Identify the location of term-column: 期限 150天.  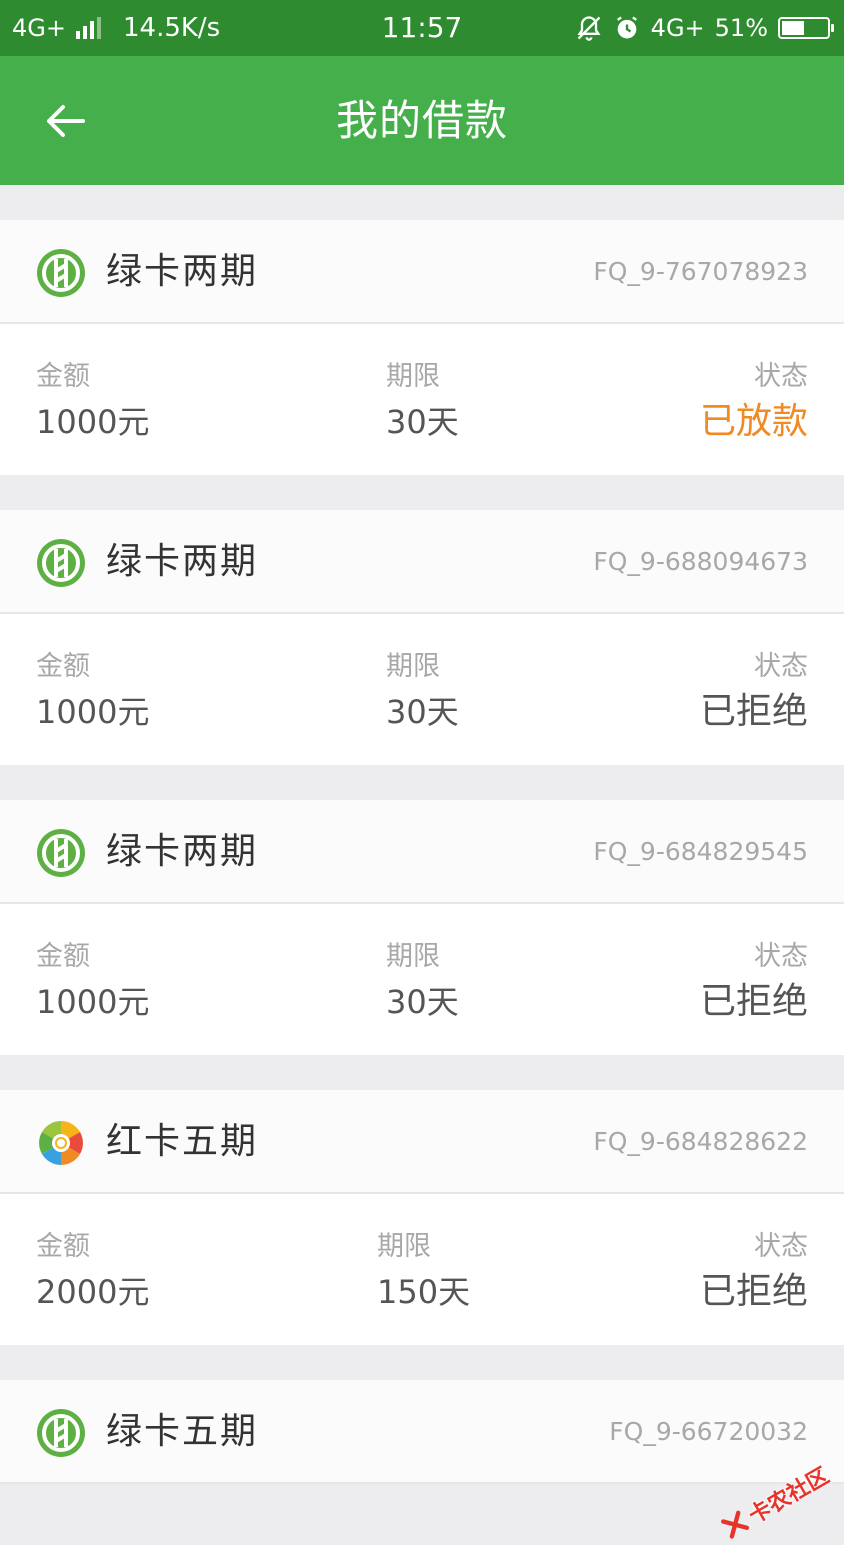
(423, 1253).